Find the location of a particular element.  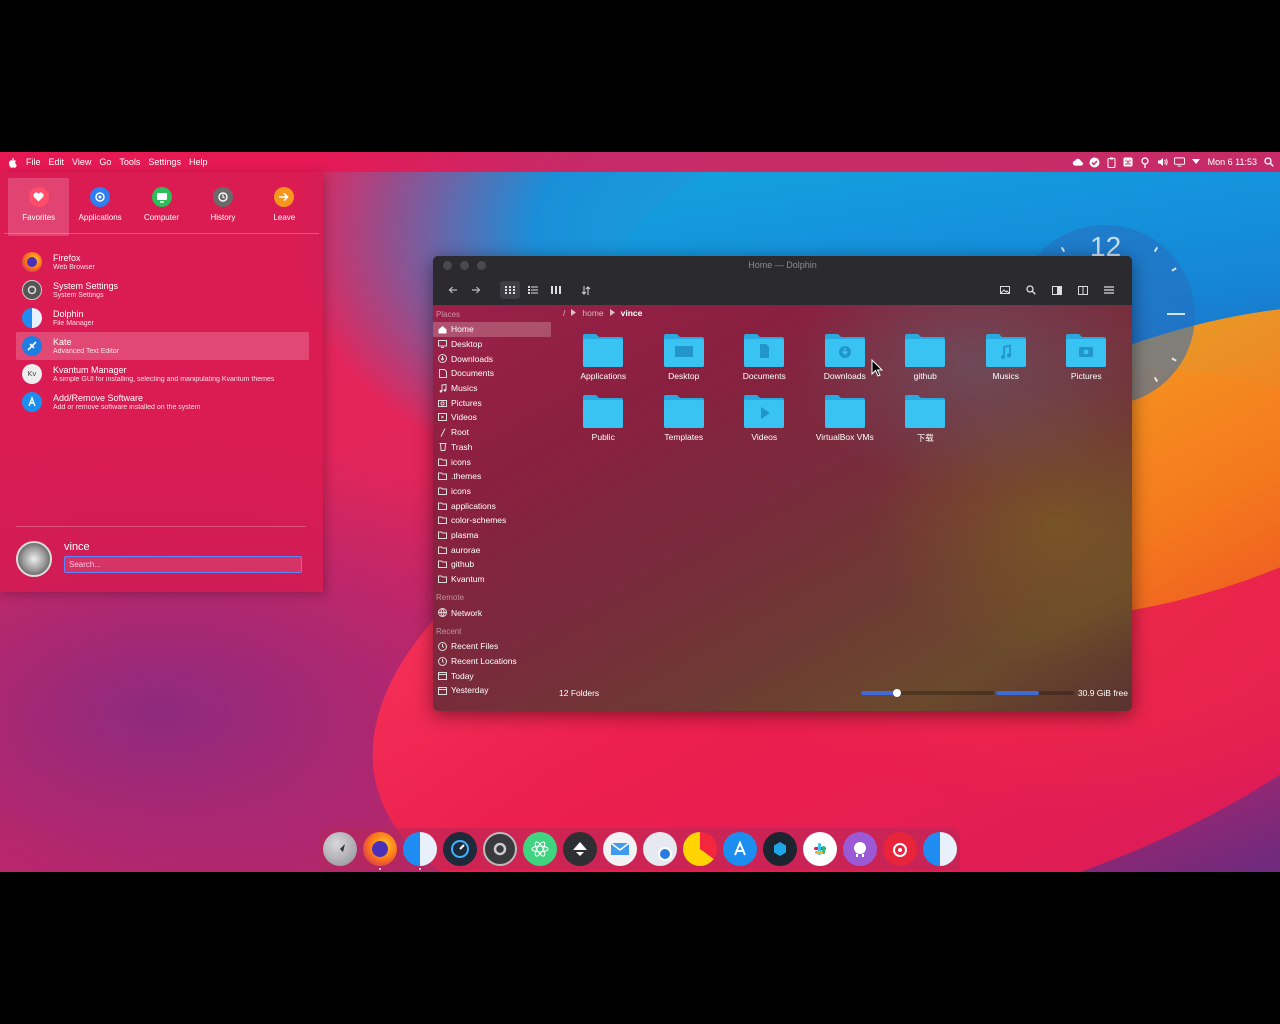

mail-icon is located at coordinates (620, 849).